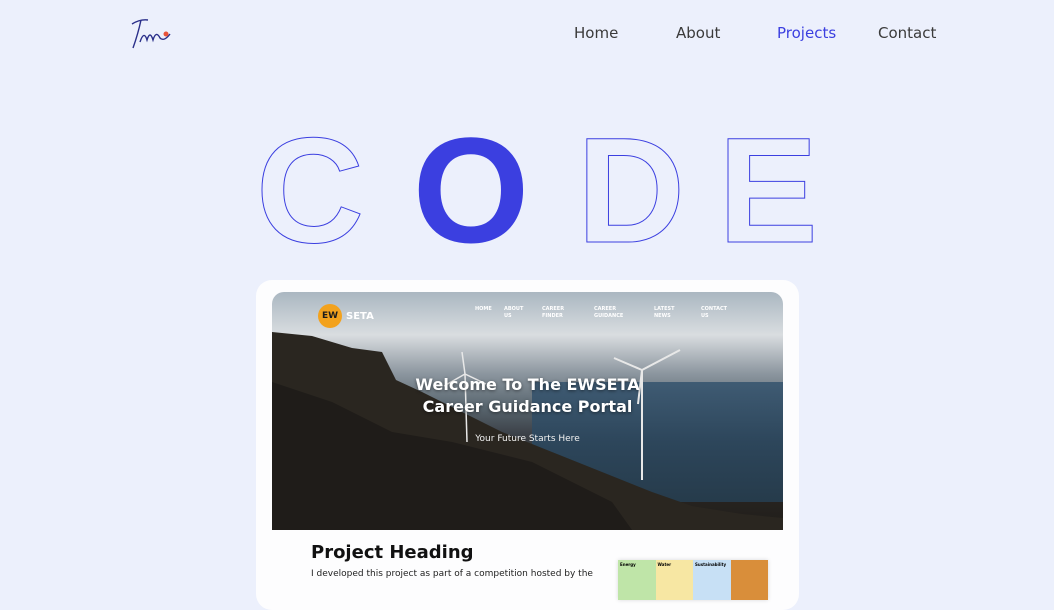 Image resolution: width=1054 pixels, height=610 pixels. Describe the element at coordinates (527, 439) in the screenshot. I see `screenshot-subtitle: Your Future Starts Here` at that location.